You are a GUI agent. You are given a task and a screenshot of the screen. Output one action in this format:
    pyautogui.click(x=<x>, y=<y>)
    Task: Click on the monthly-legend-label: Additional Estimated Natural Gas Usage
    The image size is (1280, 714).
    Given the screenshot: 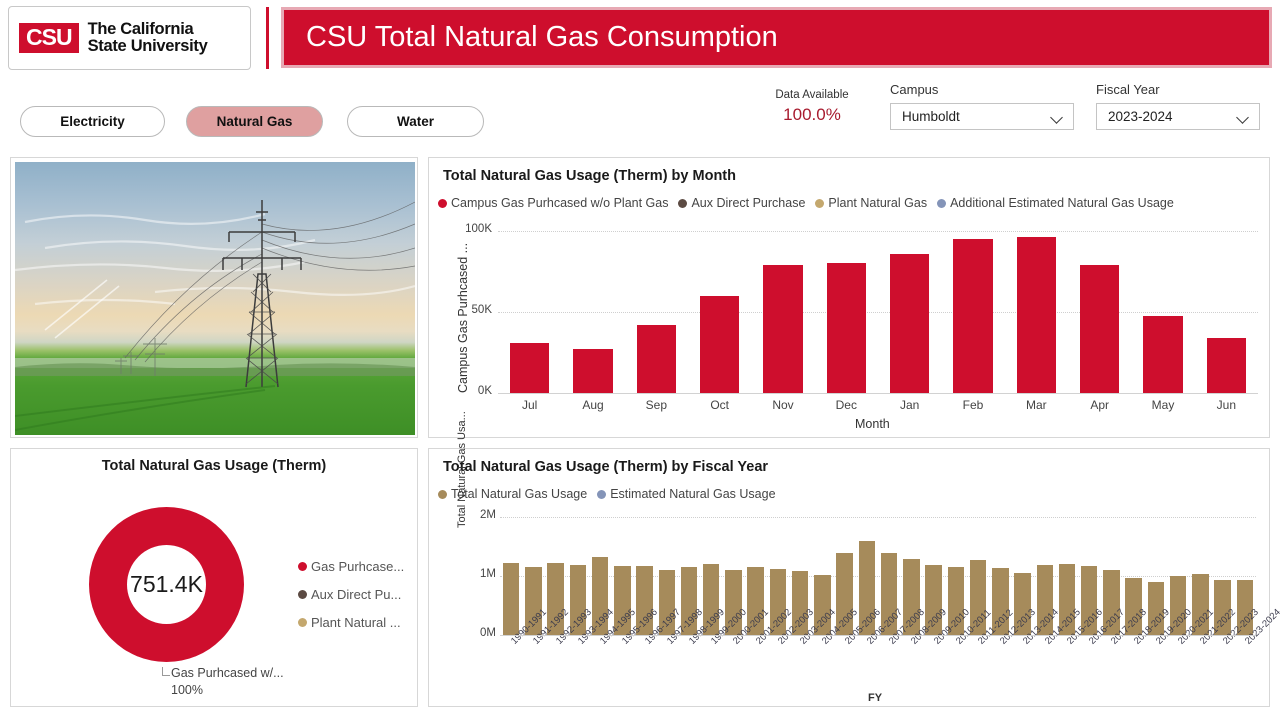 What is the action you would take?
    pyautogui.click(x=1062, y=203)
    